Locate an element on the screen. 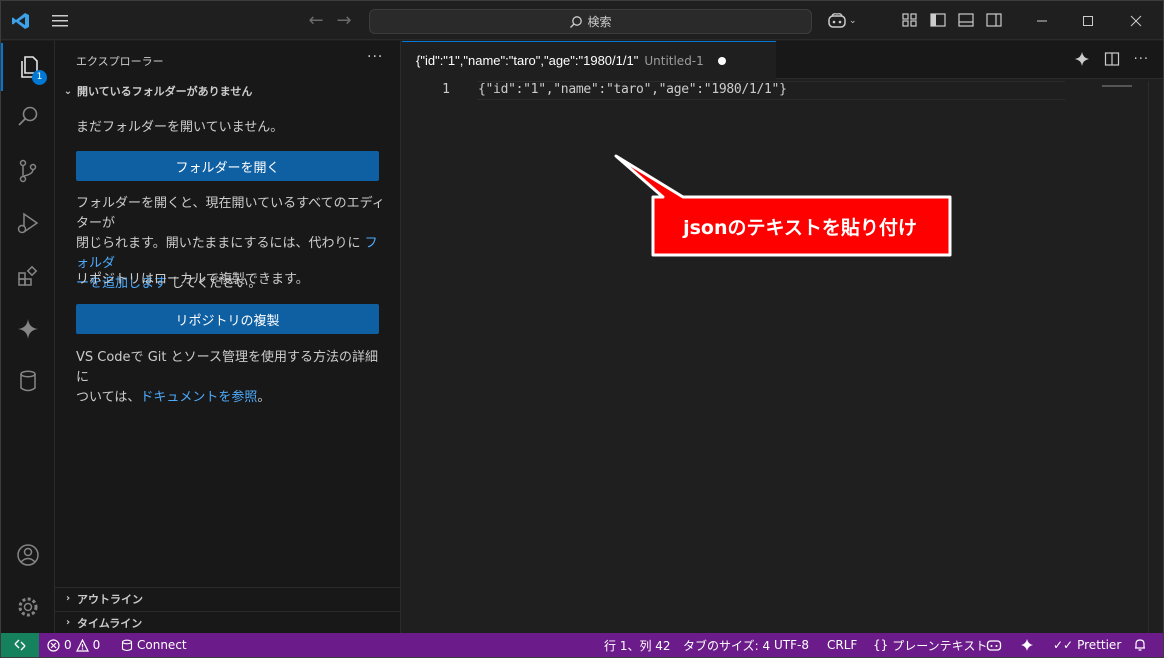  database-icon is located at coordinates (127, 645).